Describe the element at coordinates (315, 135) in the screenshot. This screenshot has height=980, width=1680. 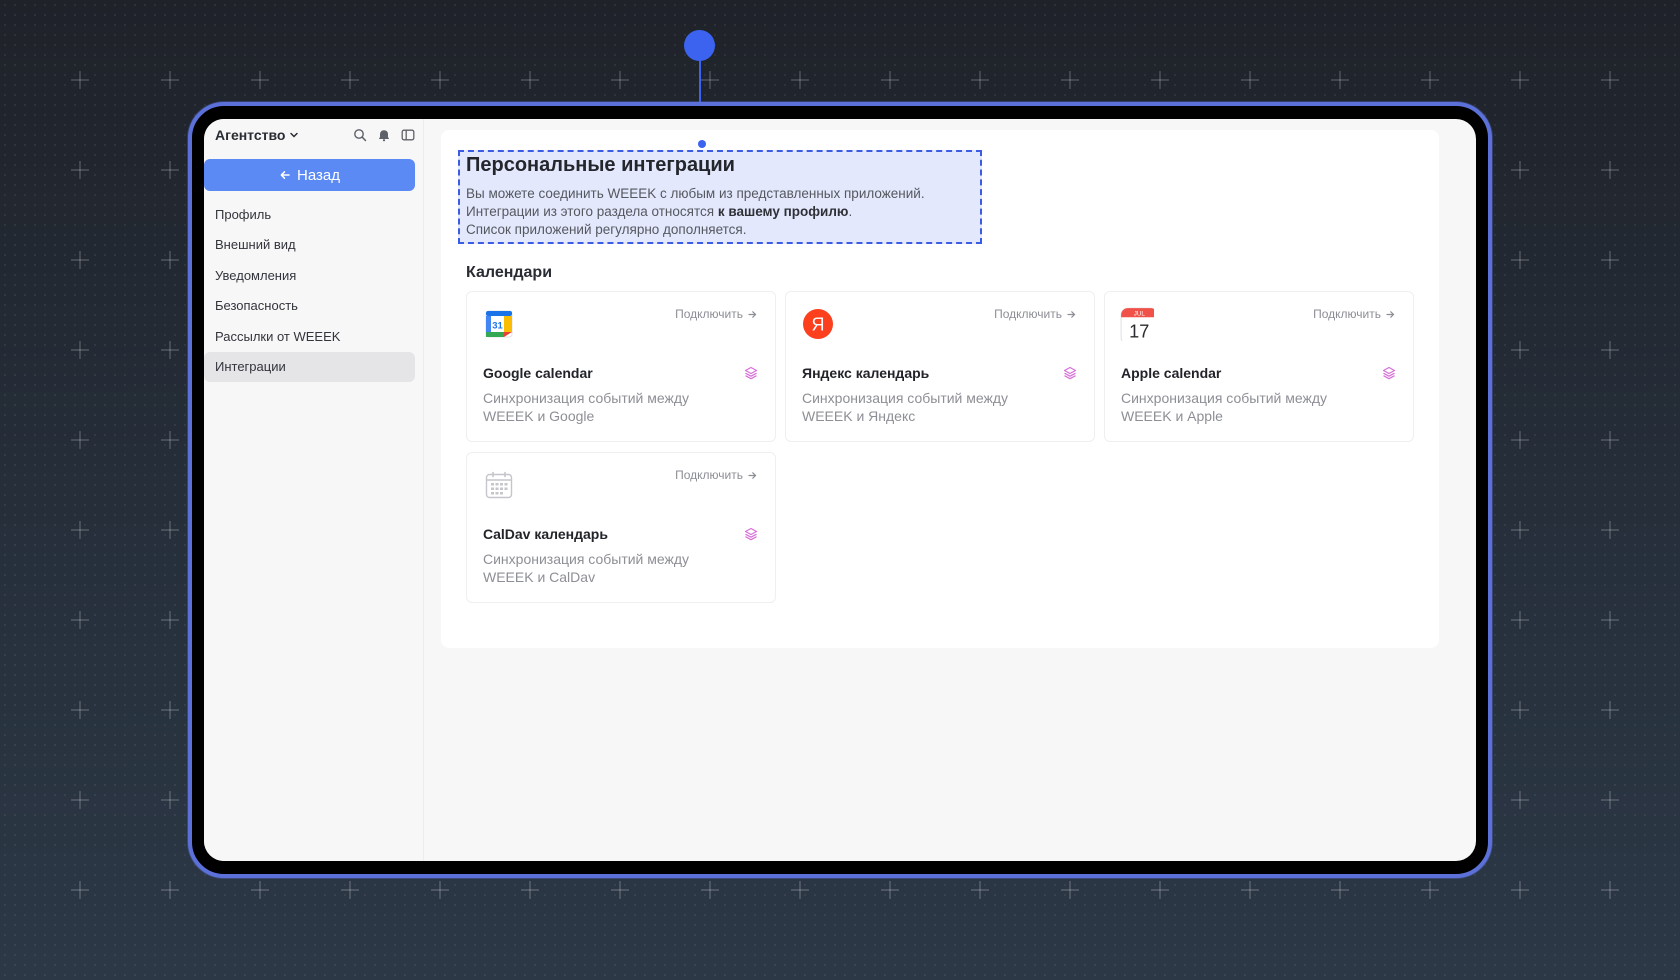
I see `workspace-header: Агентство` at that location.